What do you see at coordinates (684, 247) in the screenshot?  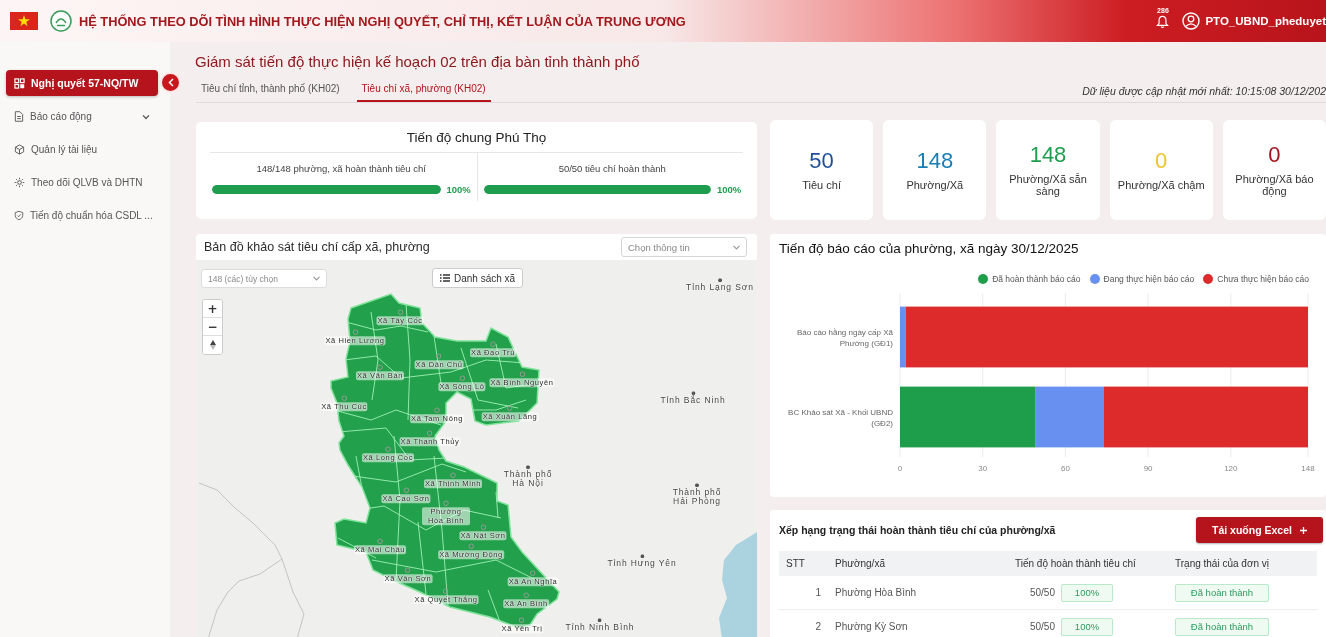 I see `info-select: Chọn thông tin` at bounding box center [684, 247].